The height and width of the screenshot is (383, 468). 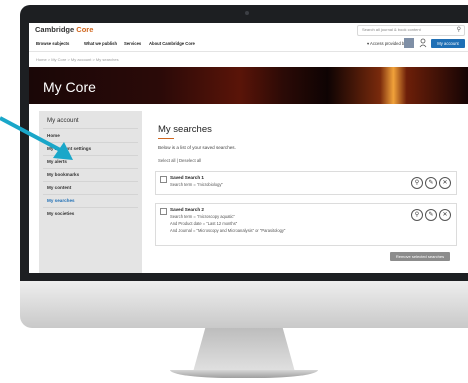 What do you see at coordinates (69, 87) in the screenshot?
I see `page-title: My Core` at bounding box center [69, 87].